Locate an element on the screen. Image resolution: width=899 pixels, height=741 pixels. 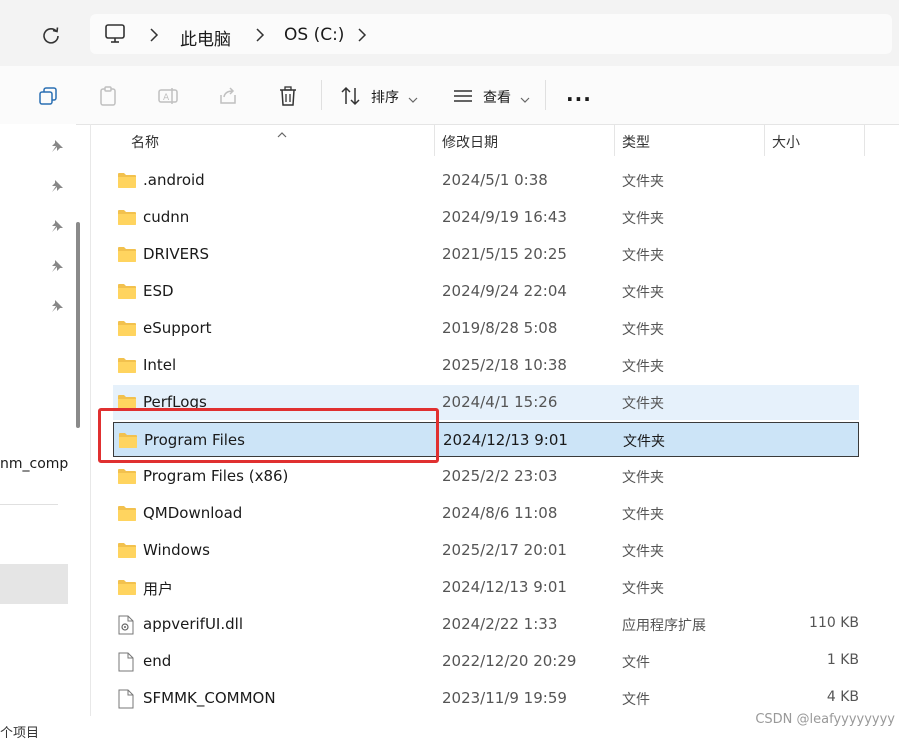
file-row: appverifUI.dll 2024/2/22 1:33 应用程序扩展 110 KB is located at coordinates (486, 624).